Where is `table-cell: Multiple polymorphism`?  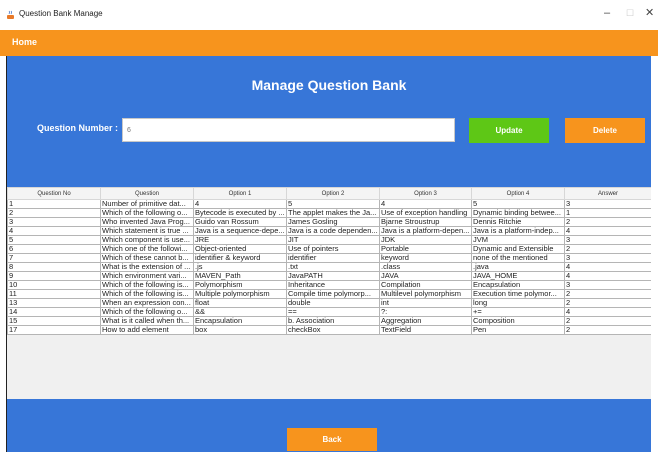
table-cell: Multiple polymorphism is located at coordinates (240, 294).